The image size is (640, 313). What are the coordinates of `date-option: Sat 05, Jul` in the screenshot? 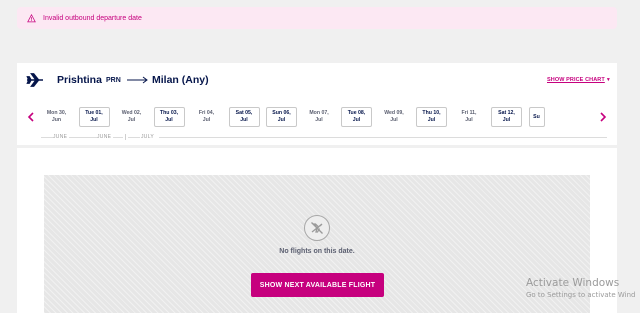 It's located at (244, 117).